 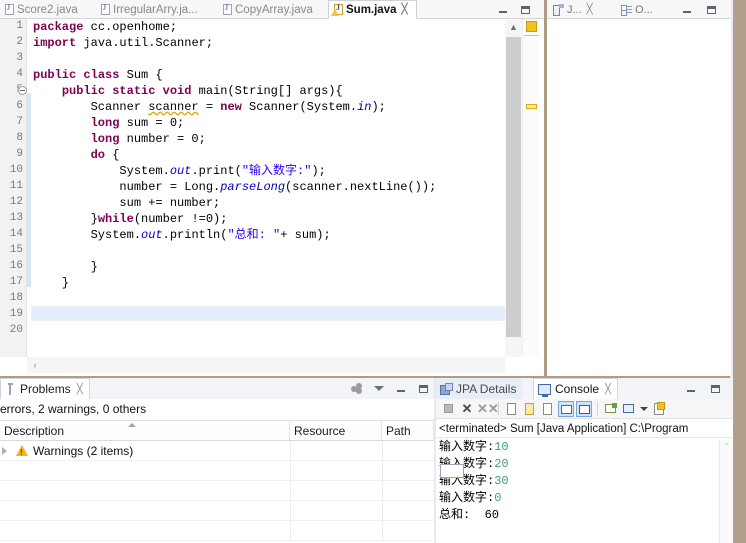 What do you see at coordinates (611, 409) in the screenshot?
I see `new-console-view-icon` at bounding box center [611, 409].